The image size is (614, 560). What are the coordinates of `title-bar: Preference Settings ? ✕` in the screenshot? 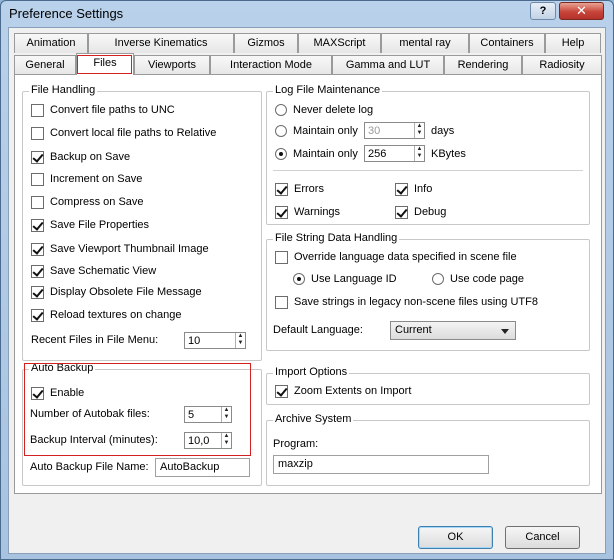 It's located at (307, 14).